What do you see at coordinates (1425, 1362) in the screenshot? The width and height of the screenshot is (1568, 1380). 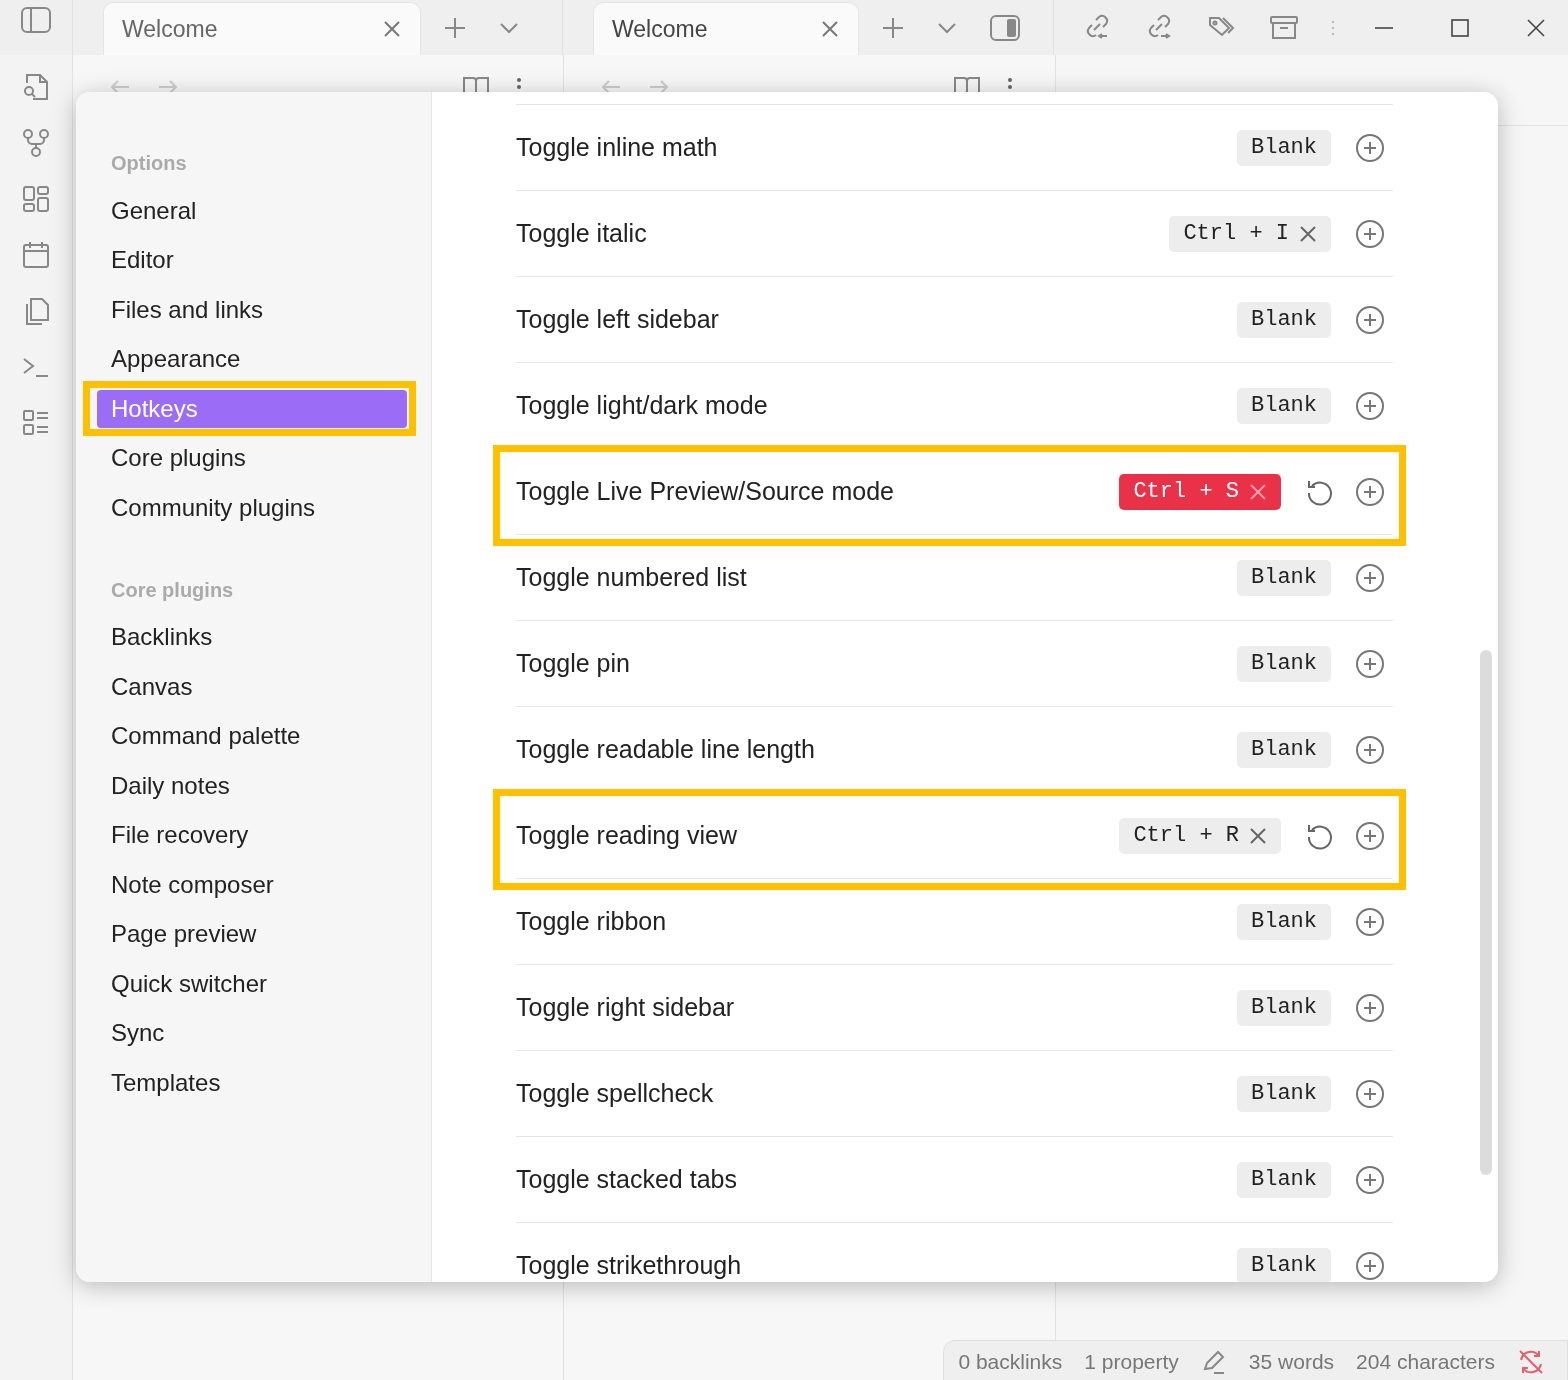 I see `character-count: 204 characters` at bounding box center [1425, 1362].